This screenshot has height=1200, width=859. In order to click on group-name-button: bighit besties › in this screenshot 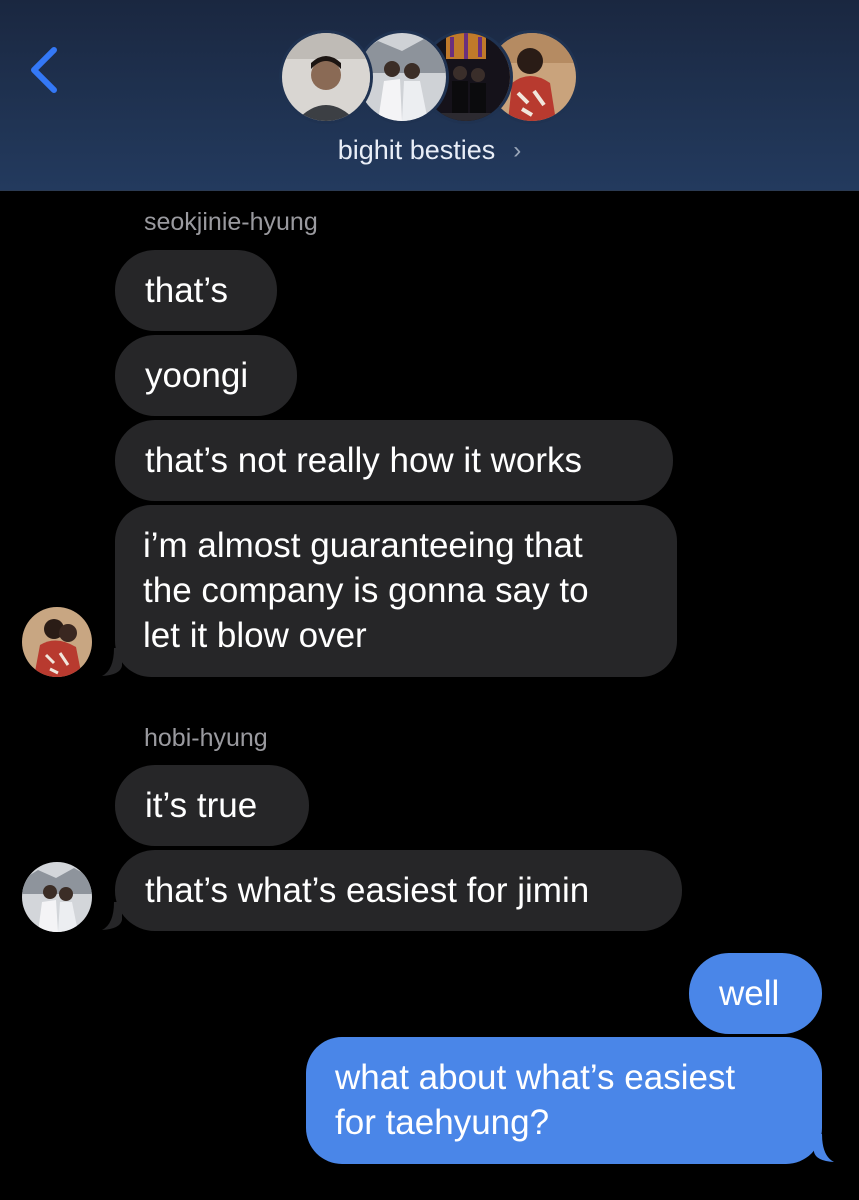, I will do `click(429, 150)`.